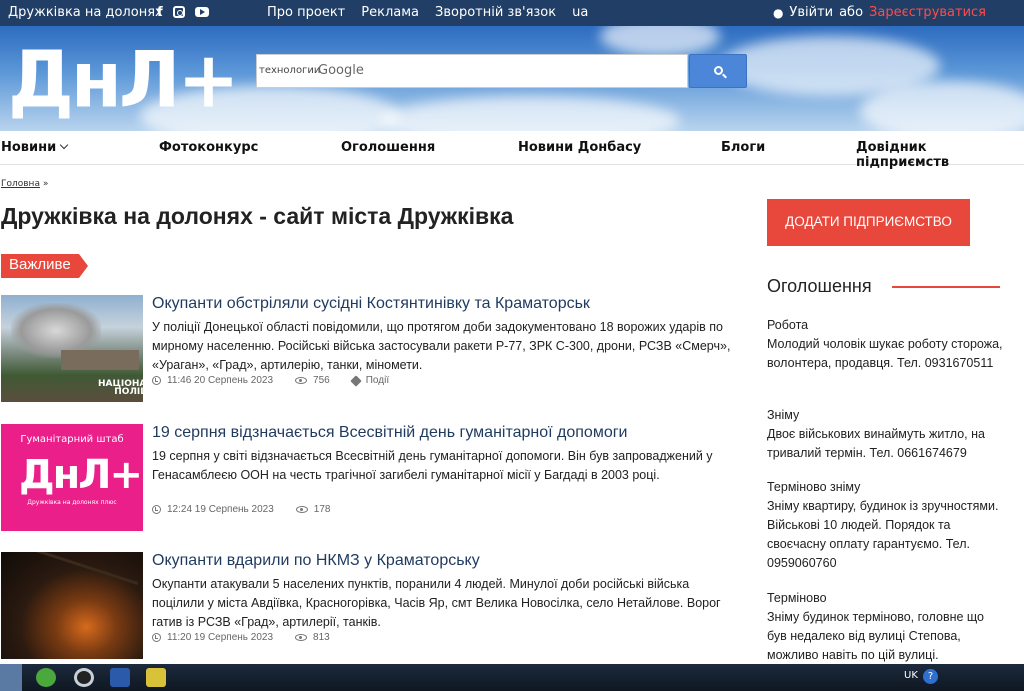  I want to click on google-label: Google, so click(341, 70).